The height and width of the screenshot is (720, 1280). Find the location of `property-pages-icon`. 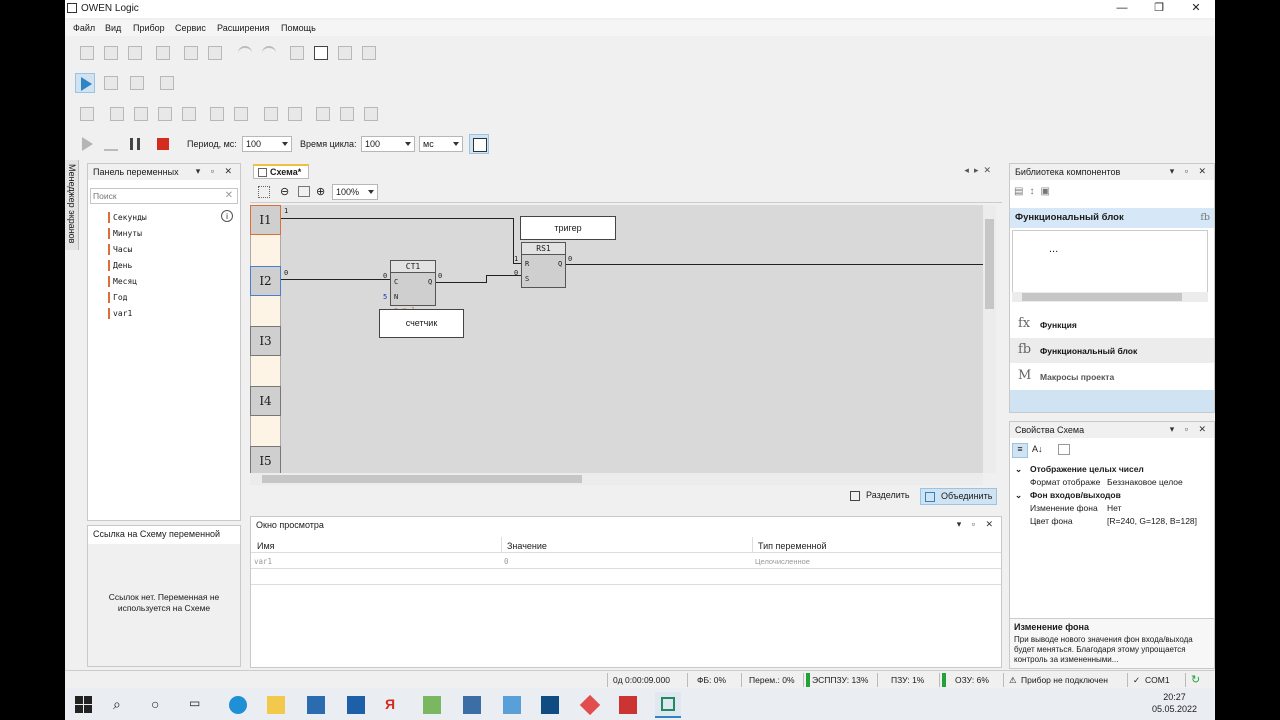

property-pages-icon is located at coordinates (1064, 449).